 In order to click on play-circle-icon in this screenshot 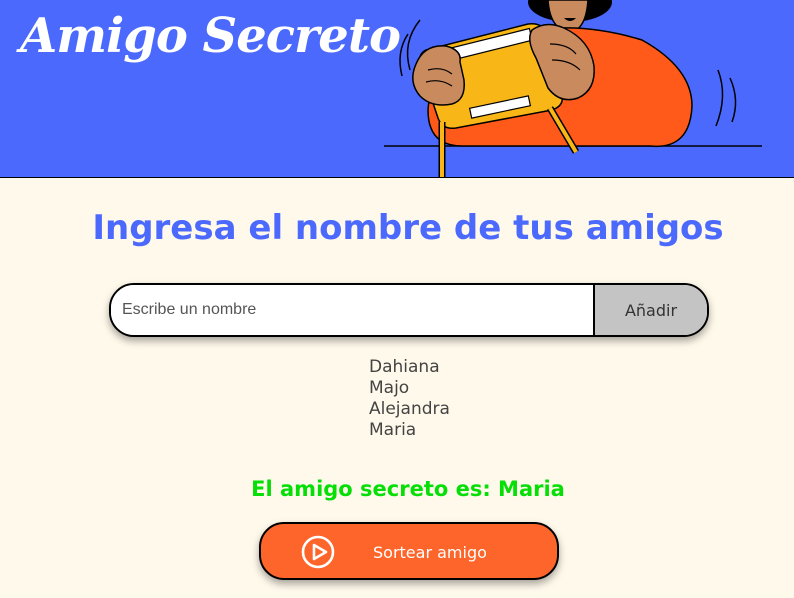, I will do `click(318, 552)`.